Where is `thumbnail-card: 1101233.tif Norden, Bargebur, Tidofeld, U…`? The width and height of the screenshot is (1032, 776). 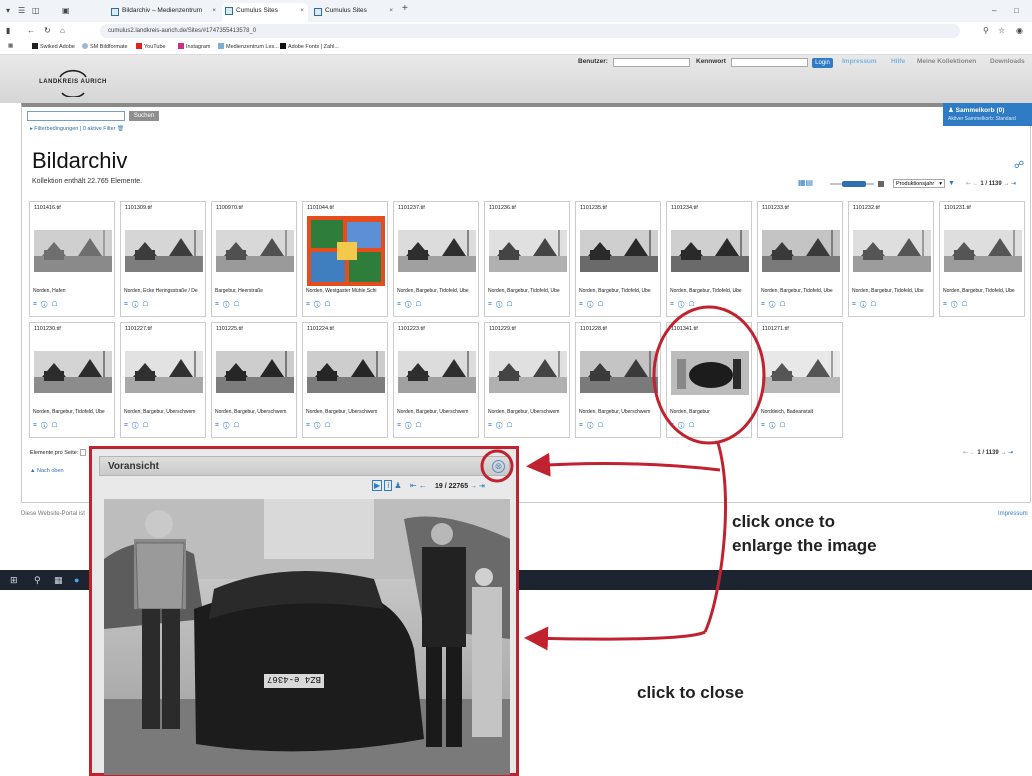 thumbnail-card: 1101233.tif Norden, Bargebur, Tidofeld, U… is located at coordinates (800, 259).